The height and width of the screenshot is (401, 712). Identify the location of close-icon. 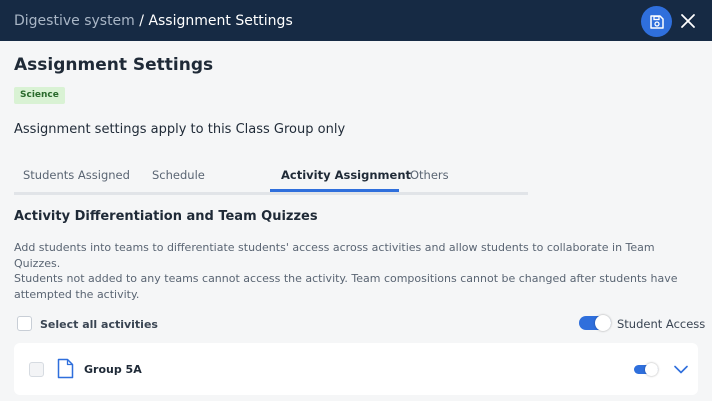
(688, 21).